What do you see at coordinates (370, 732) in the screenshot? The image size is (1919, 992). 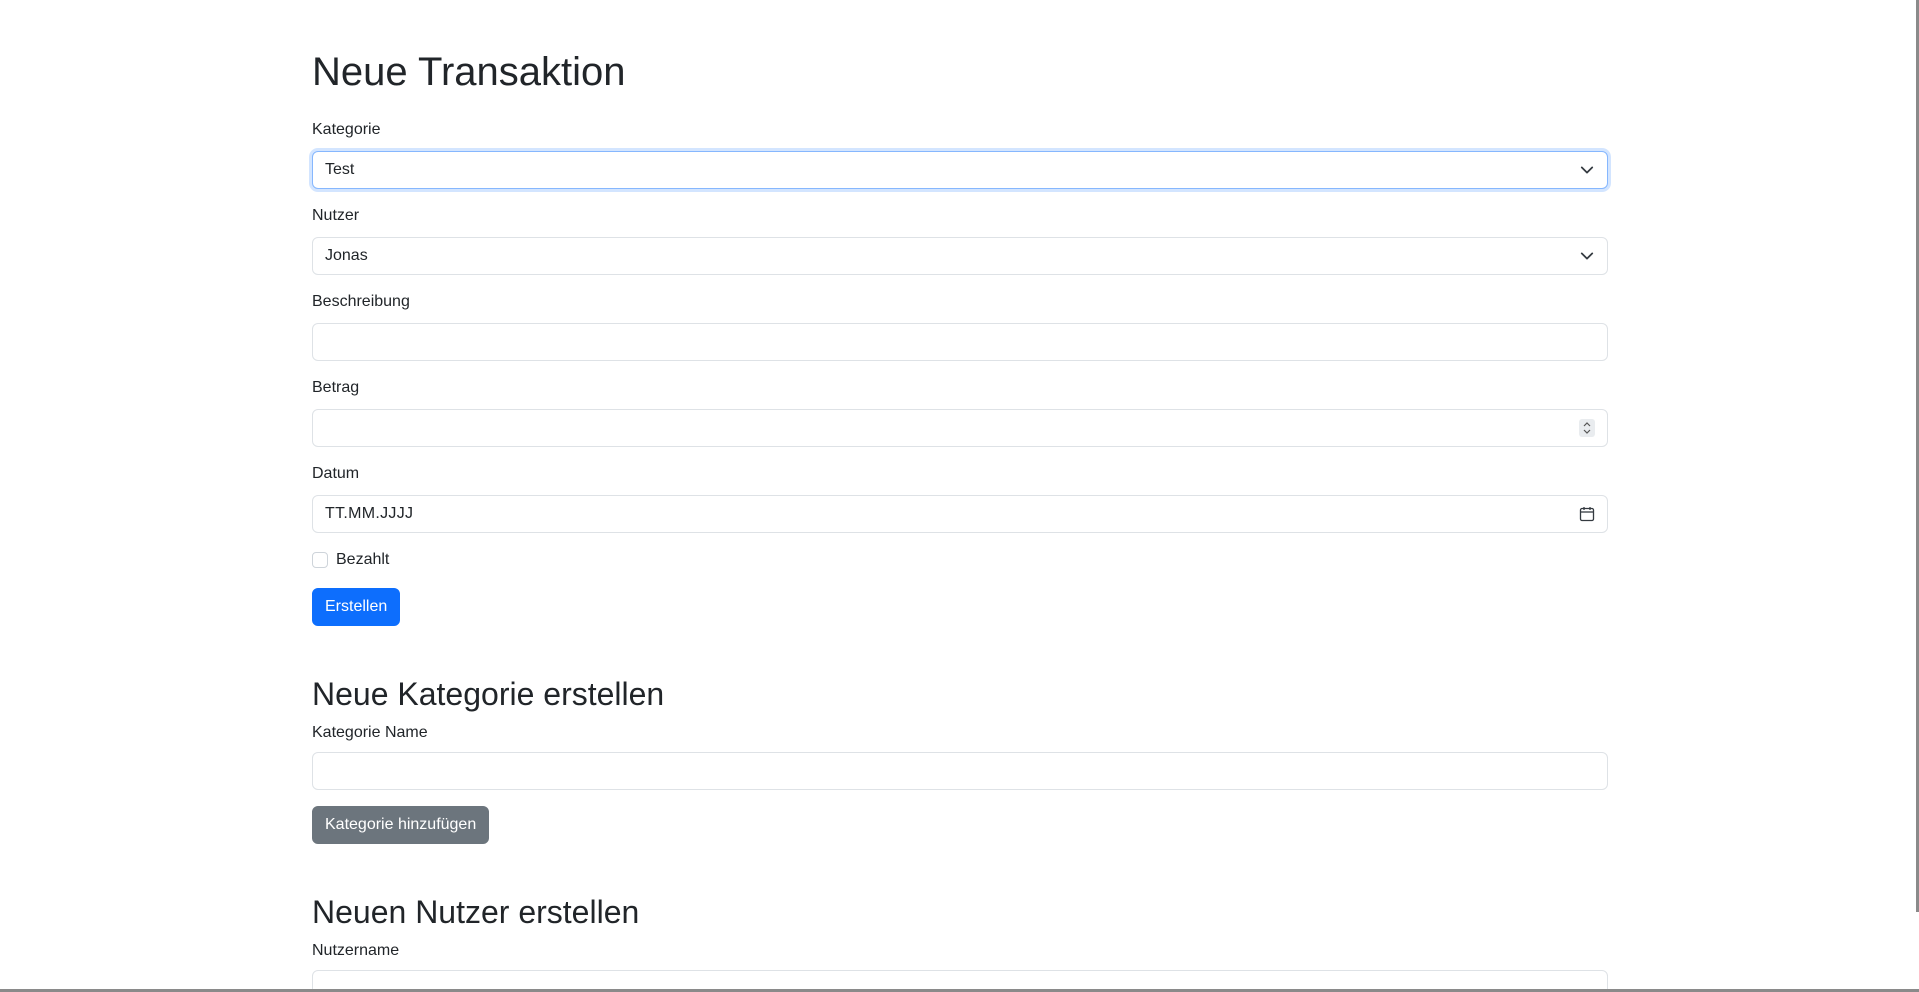 I see `category-name-label: Kategorie Name` at bounding box center [370, 732].